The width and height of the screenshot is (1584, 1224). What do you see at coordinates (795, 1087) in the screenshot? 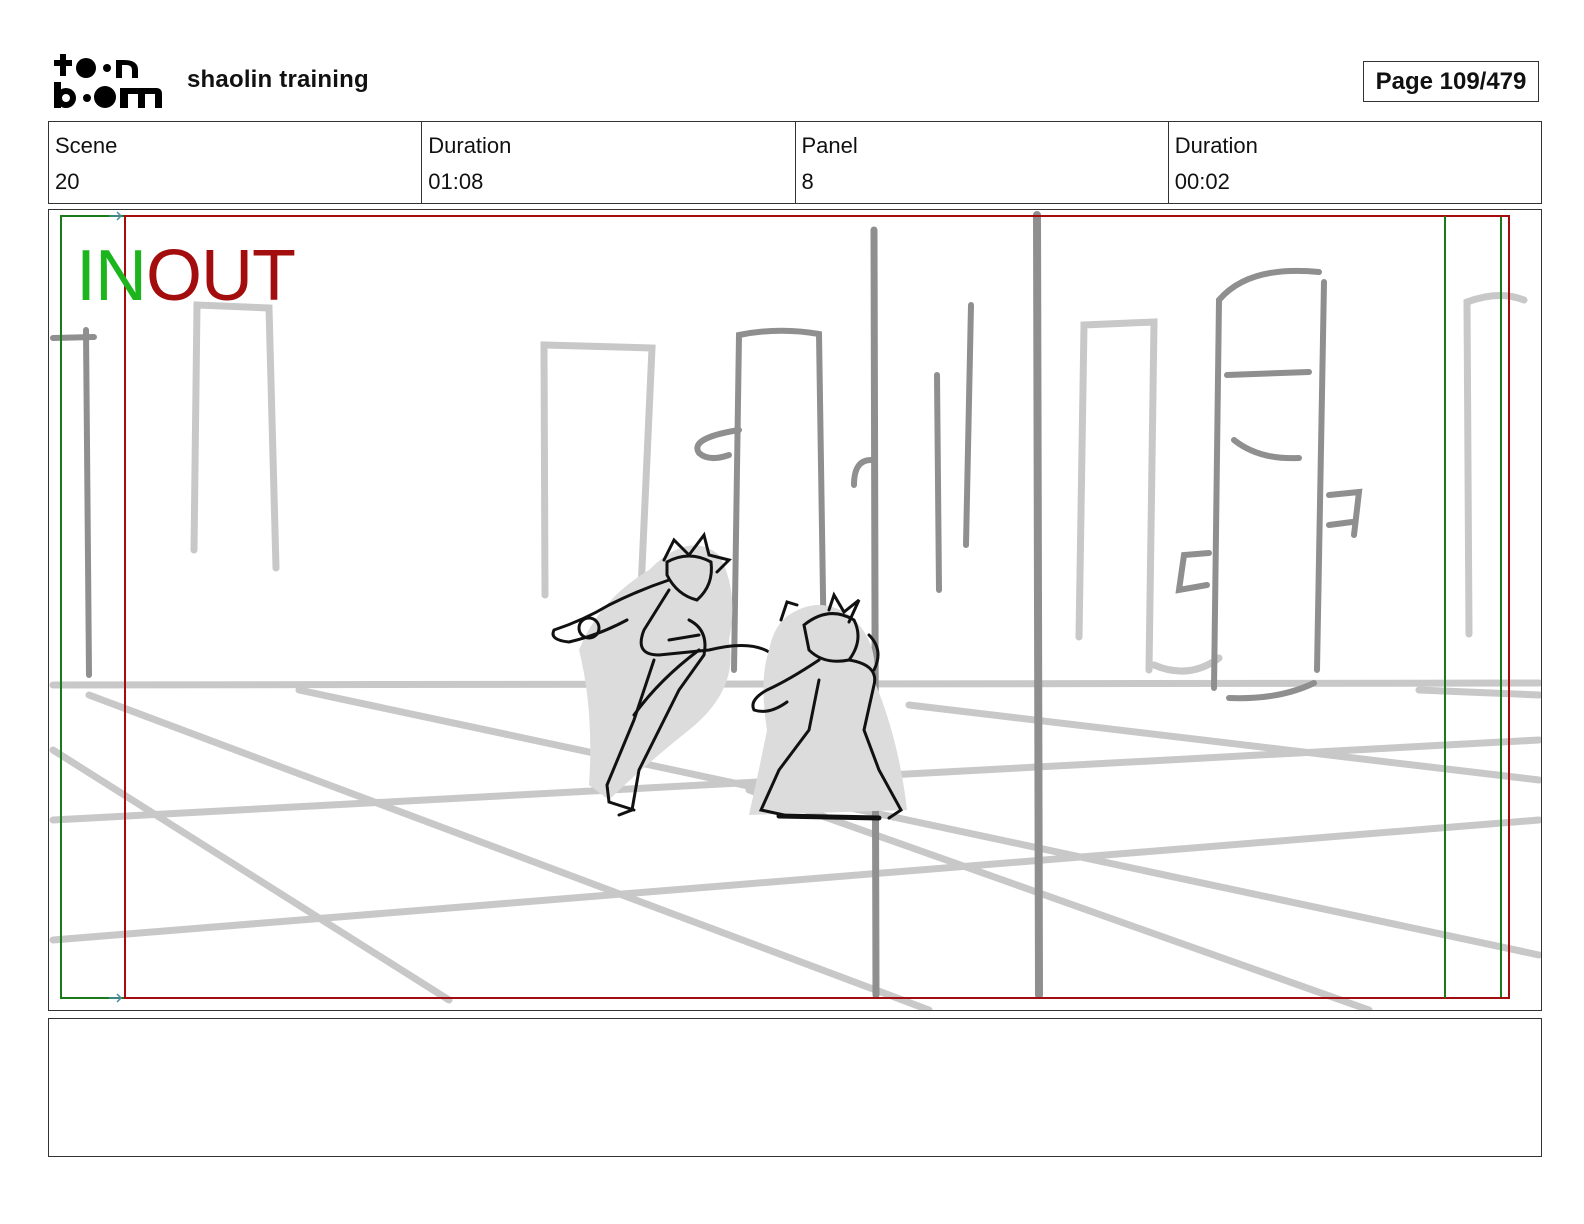
I see `panel-notes-box` at bounding box center [795, 1087].